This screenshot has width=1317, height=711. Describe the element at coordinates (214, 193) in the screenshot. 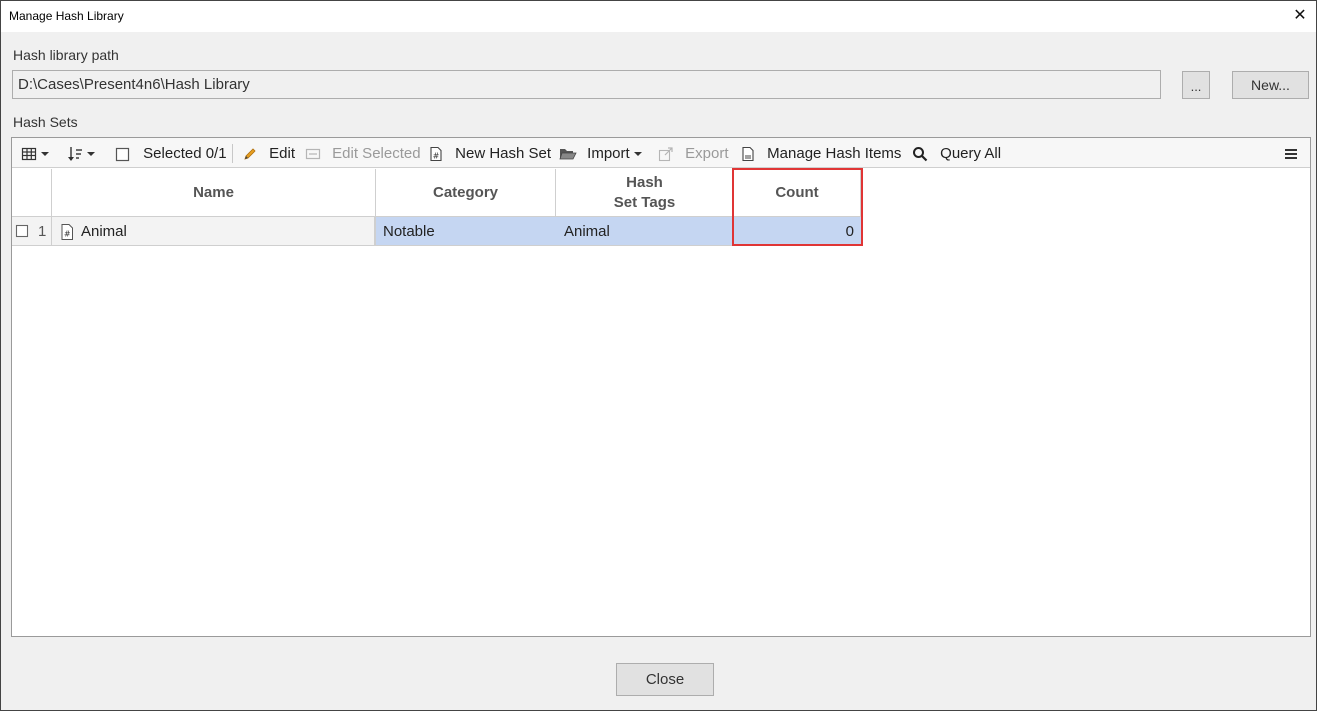

I see `column-header-name: Name` at that location.